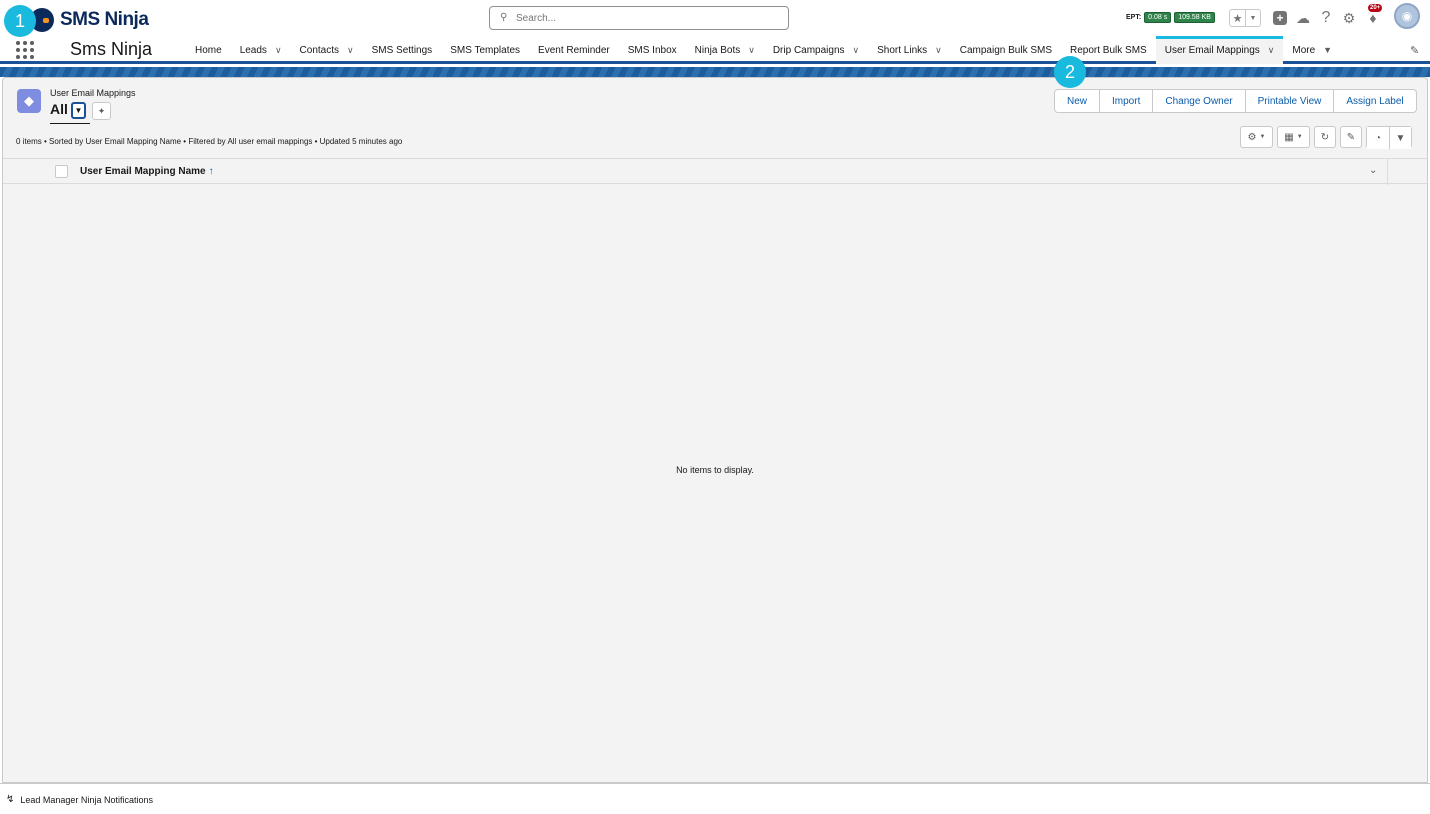 The image size is (1430, 814). I want to click on ept-indicator: EPT: 0.08 s 109.58 KB, so click(1170, 17).